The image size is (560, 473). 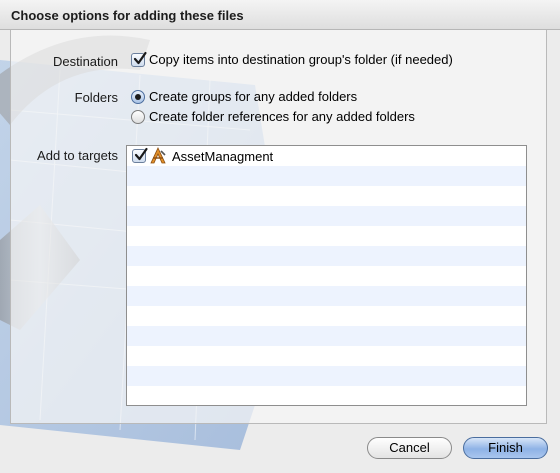 I want to click on target-row: AssetManagment, so click(x=326, y=156).